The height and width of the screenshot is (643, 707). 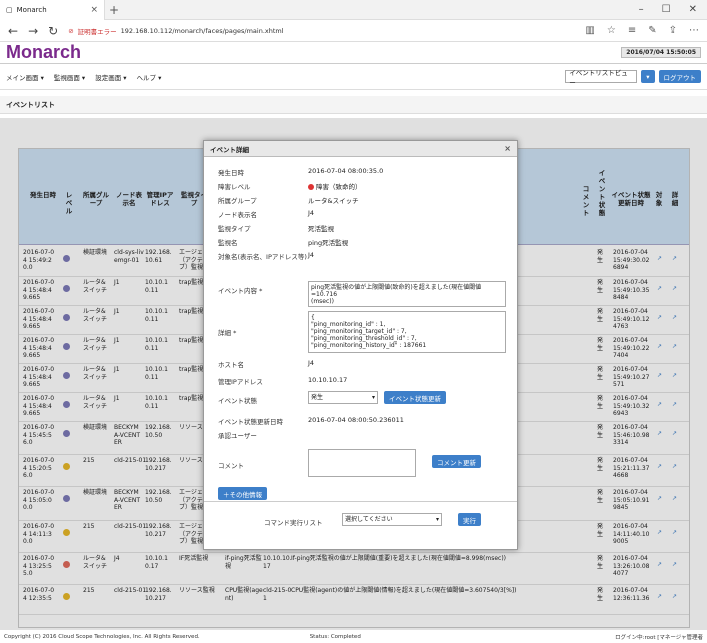 I want to click on state-select-value: 発生, so click(x=317, y=397).